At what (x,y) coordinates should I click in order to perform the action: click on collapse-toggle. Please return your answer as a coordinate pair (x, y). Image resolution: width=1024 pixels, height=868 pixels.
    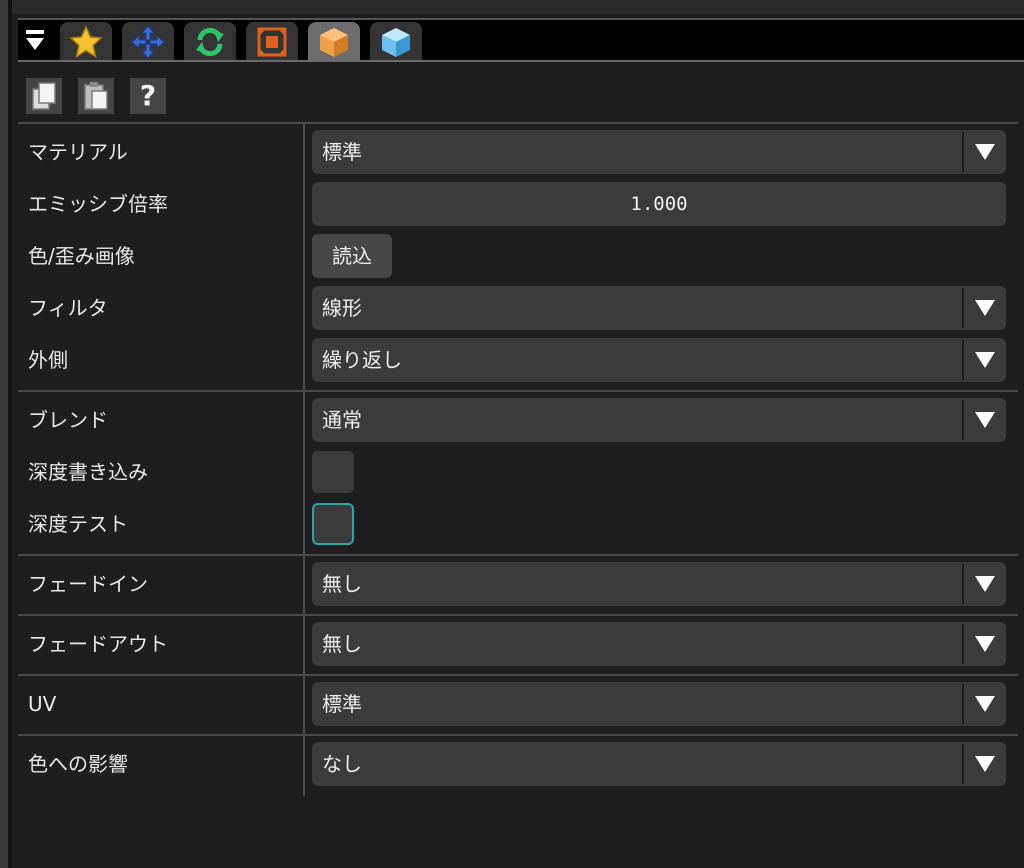
    Looking at the image, I should click on (35, 41).